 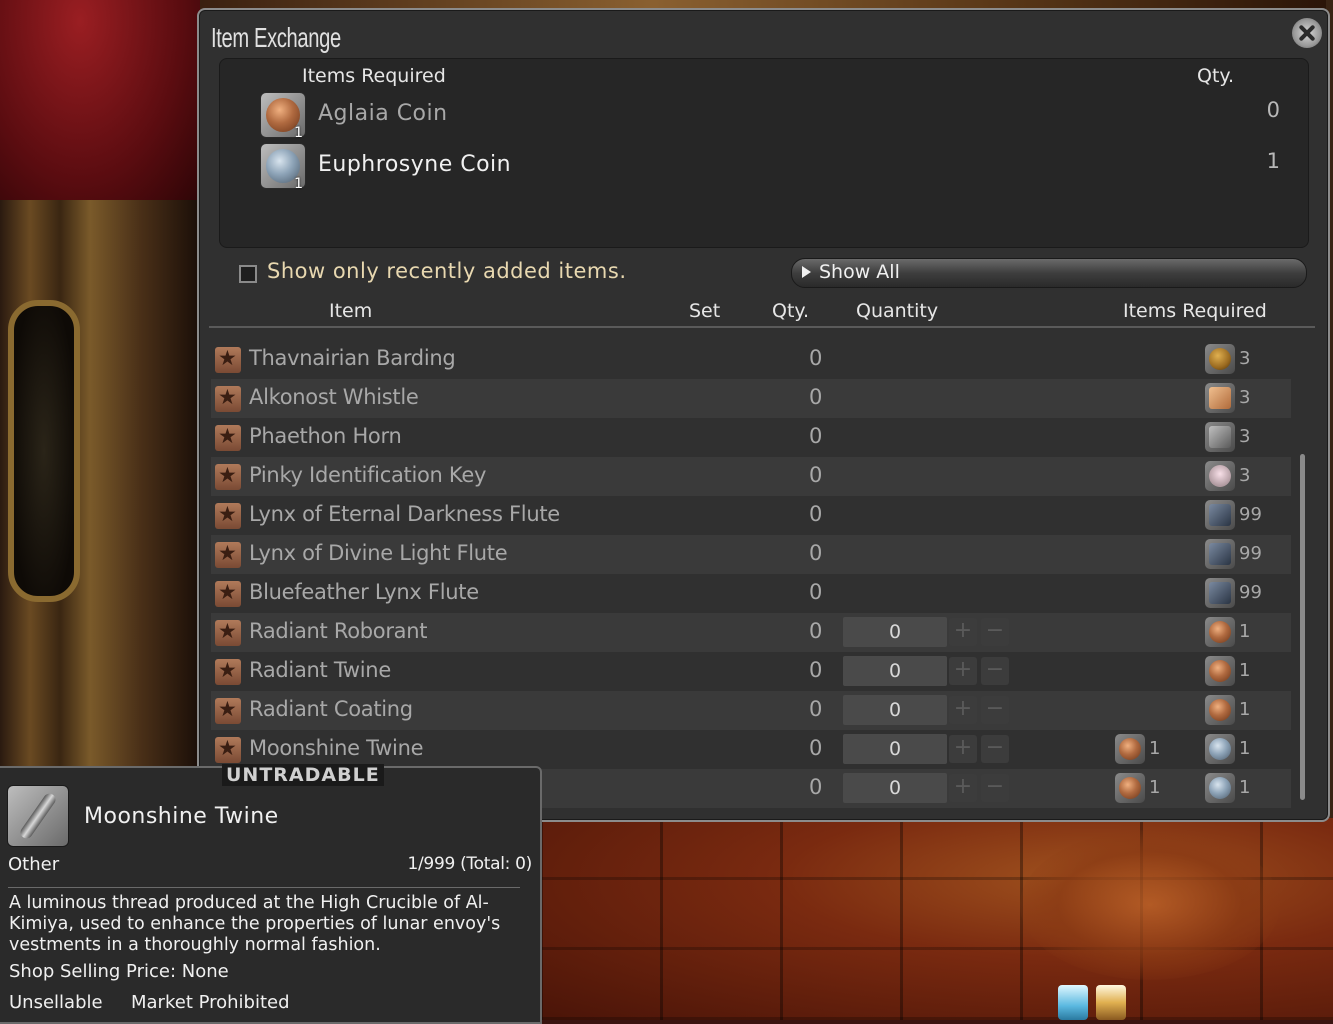 What do you see at coordinates (1111, 1002) in the screenshot?
I see `hud-chest-icon` at bounding box center [1111, 1002].